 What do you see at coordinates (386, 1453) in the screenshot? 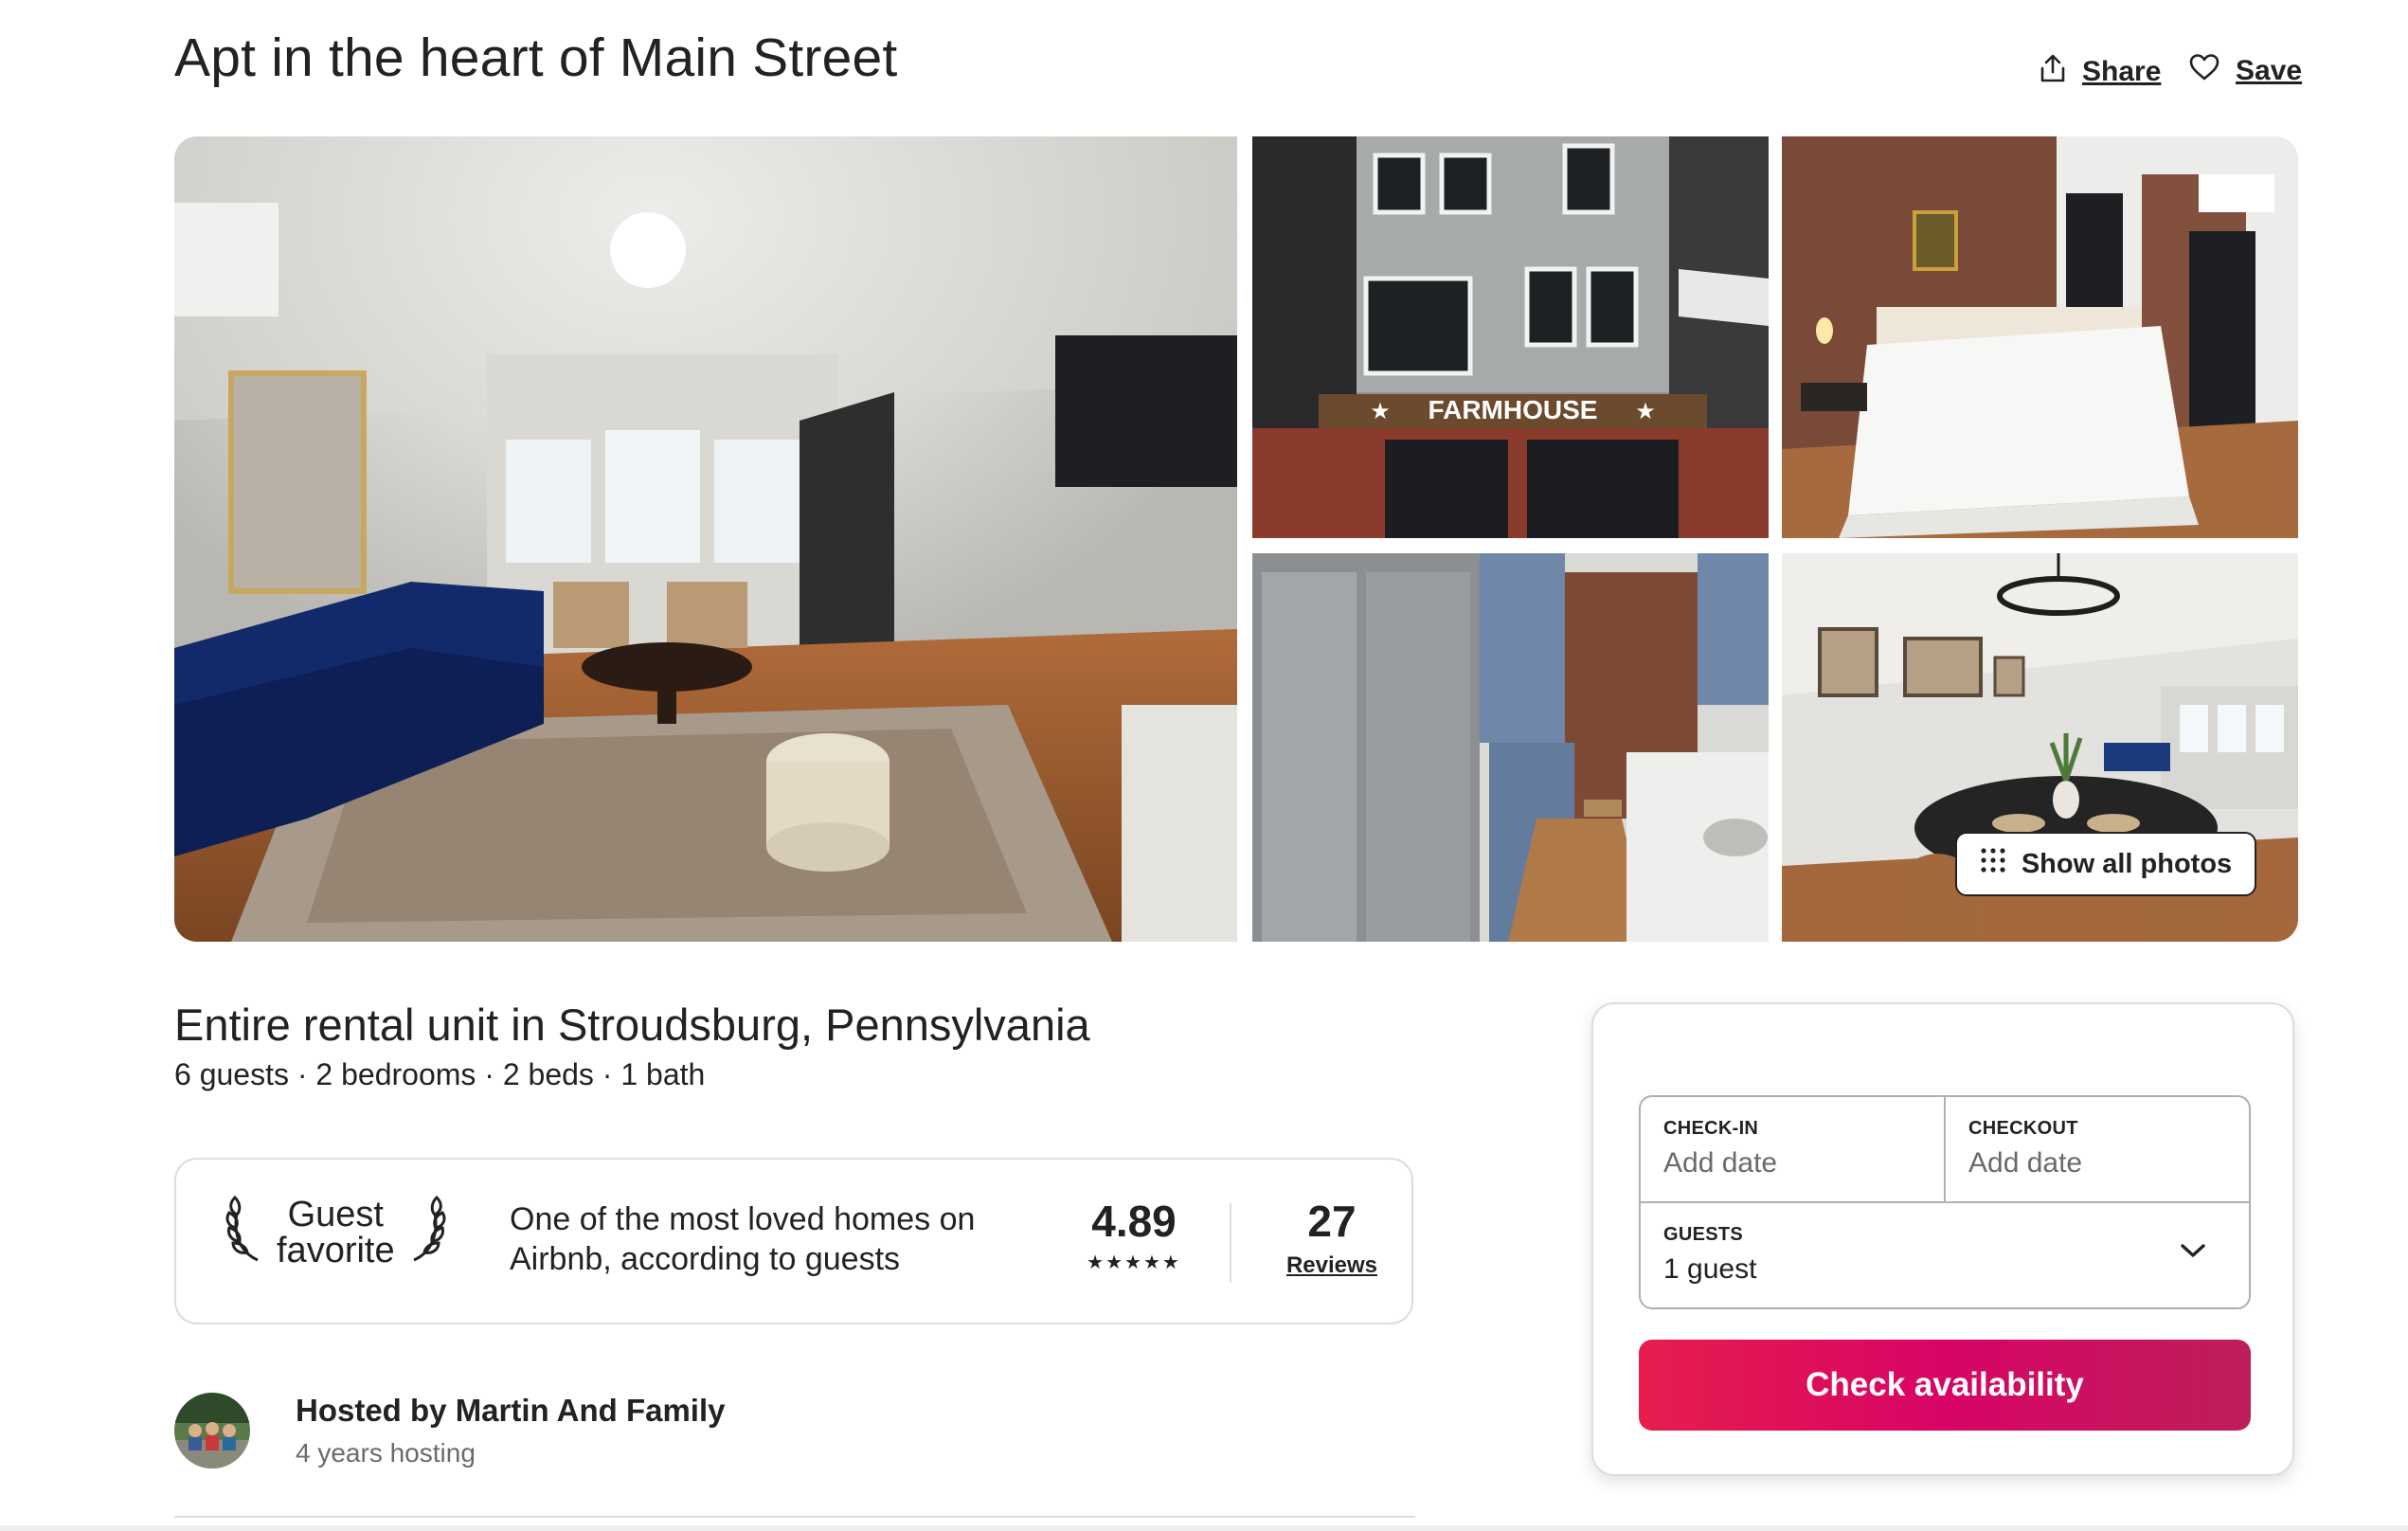
I see `host-years: 4 years hosting` at bounding box center [386, 1453].